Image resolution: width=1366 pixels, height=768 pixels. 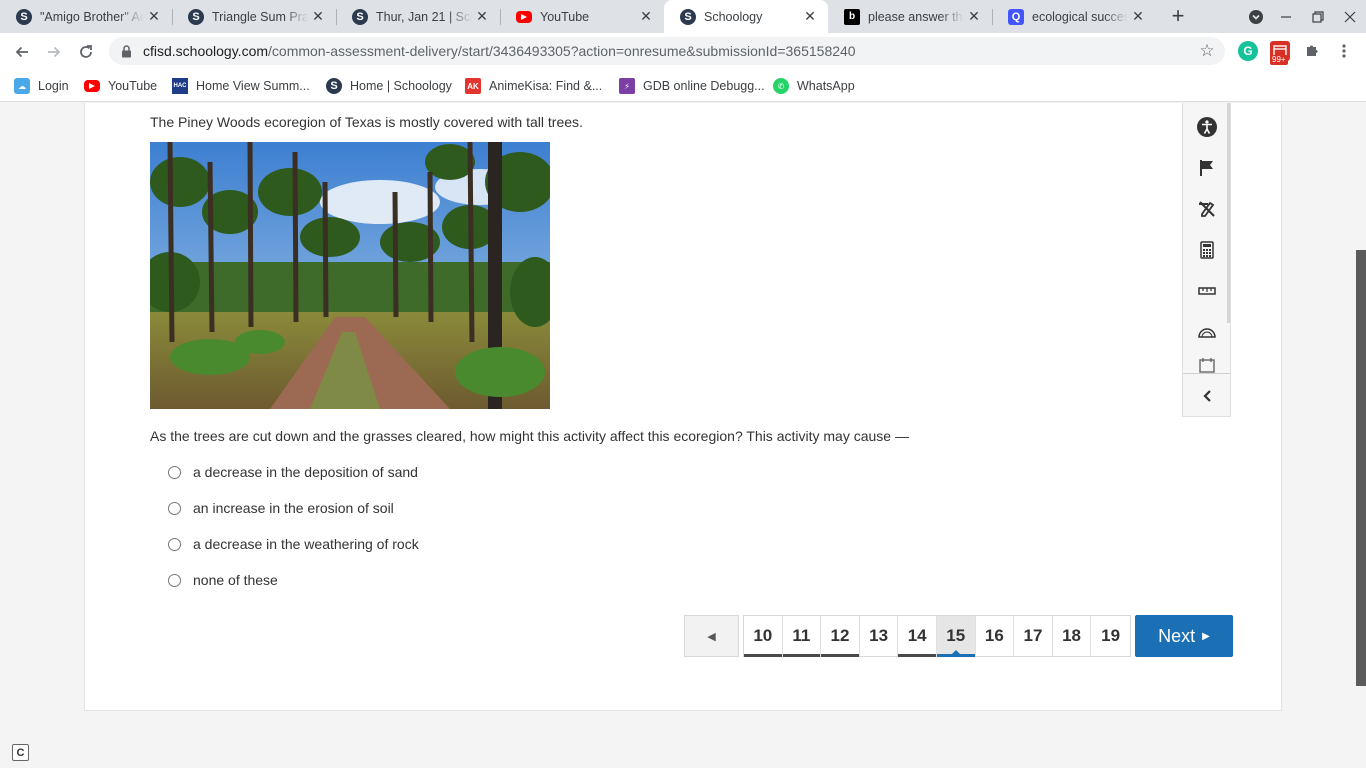 What do you see at coordinates (54, 52) in the screenshot?
I see `forward-button` at bounding box center [54, 52].